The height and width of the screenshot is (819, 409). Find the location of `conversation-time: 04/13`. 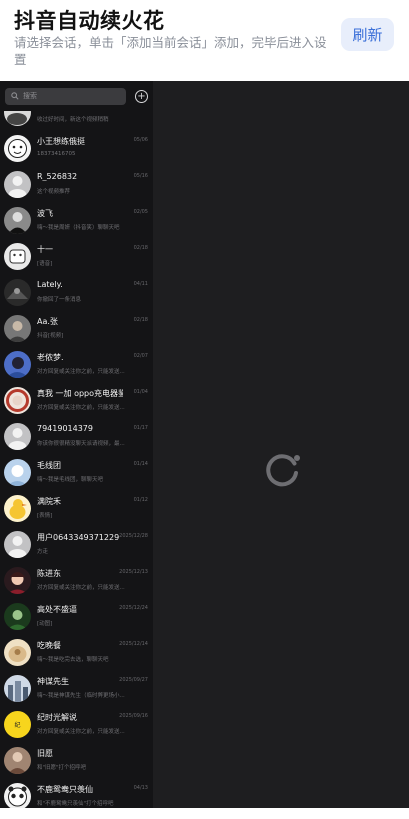

conversation-time: 04/13 is located at coordinates (140, 788).